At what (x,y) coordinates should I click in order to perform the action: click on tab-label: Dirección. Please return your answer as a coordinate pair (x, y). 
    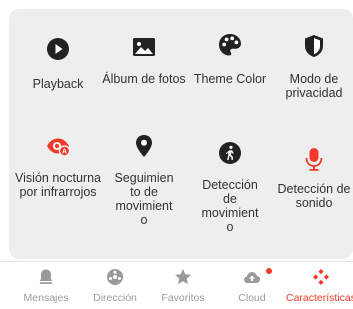
    Looking at the image, I should click on (115, 298).